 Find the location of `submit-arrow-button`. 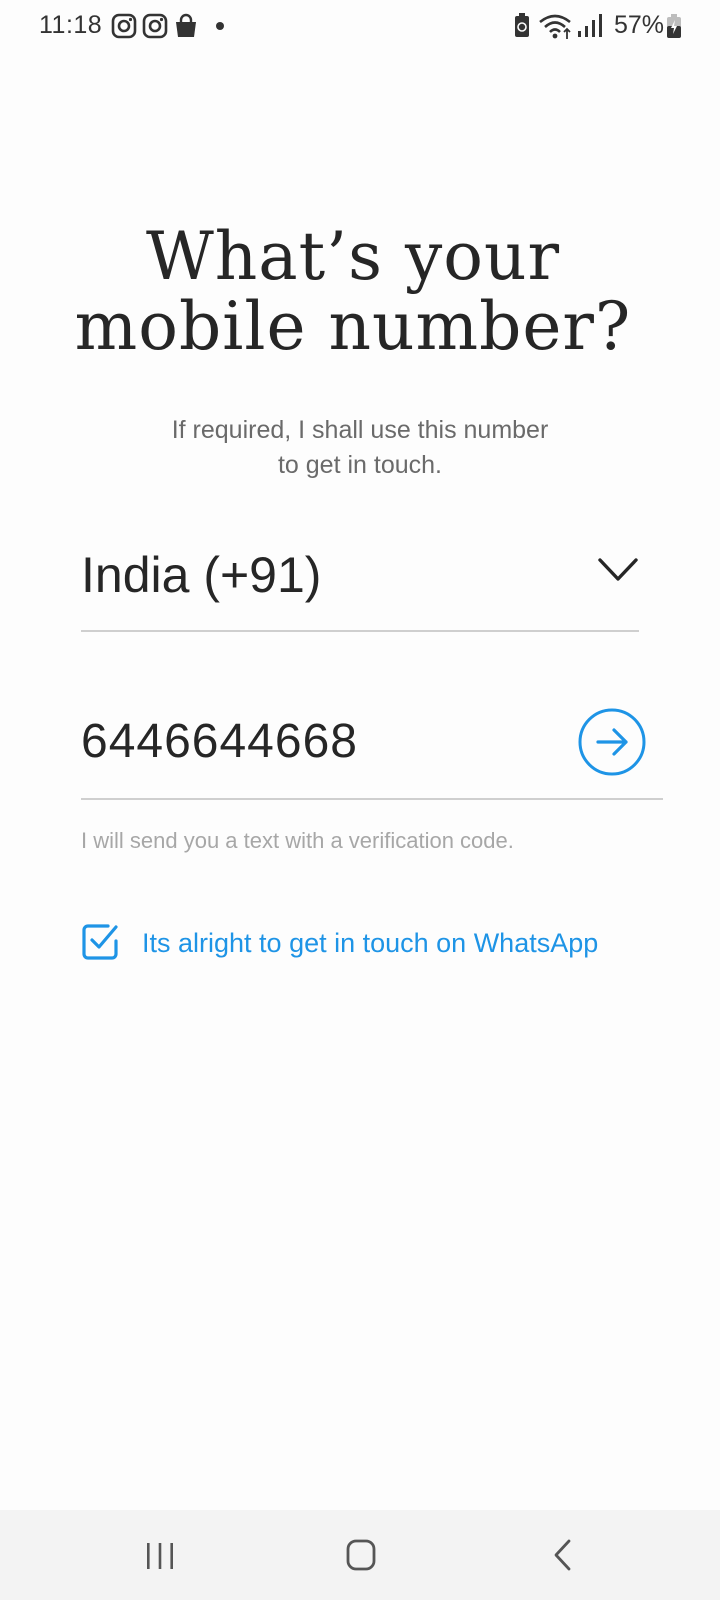

submit-arrow-button is located at coordinates (612, 742).